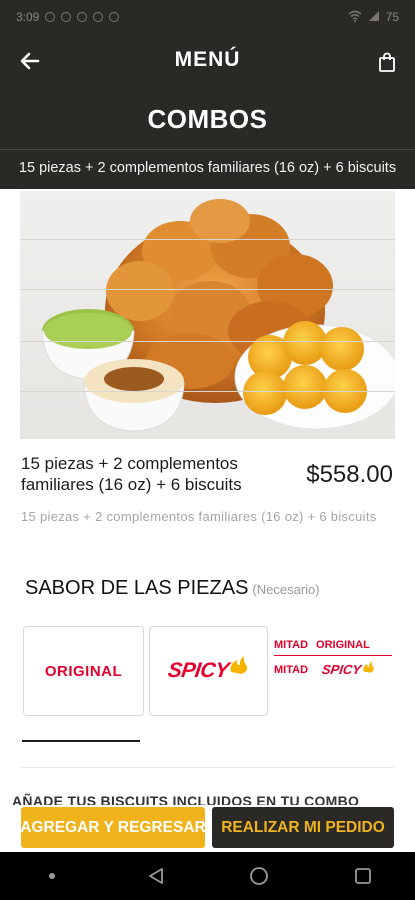 The width and height of the screenshot is (415, 900). I want to click on status-time: 3:09, so click(28, 17).